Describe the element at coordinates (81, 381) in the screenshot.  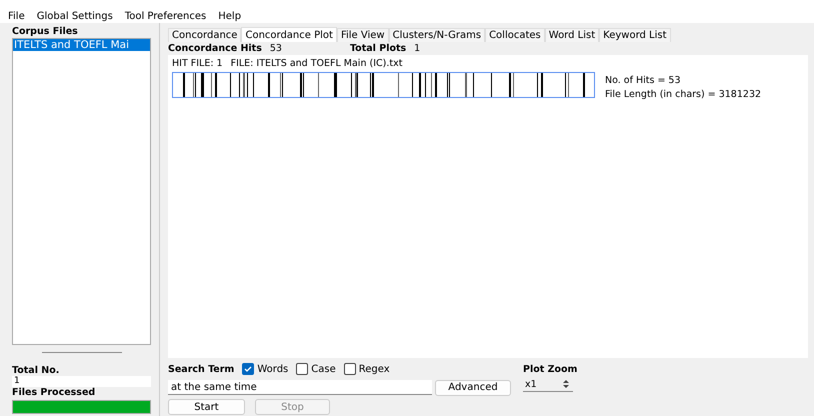
I see `total-value: 1` at that location.